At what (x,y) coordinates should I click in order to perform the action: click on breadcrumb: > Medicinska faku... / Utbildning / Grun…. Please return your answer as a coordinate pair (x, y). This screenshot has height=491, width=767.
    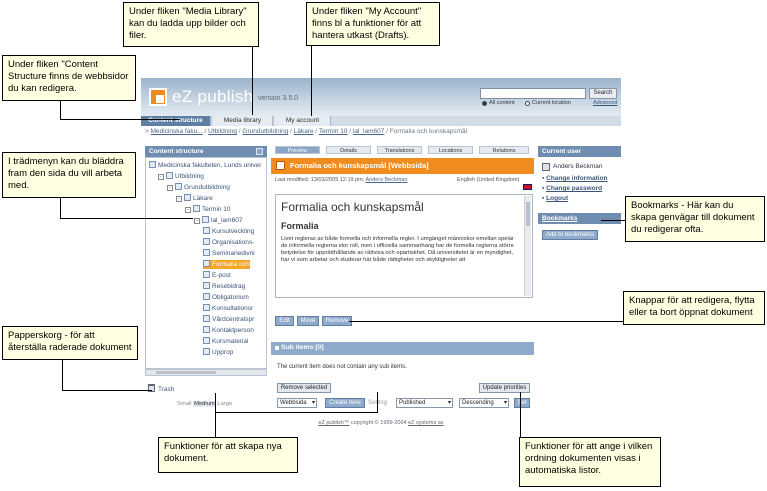
    Looking at the image, I should click on (306, 131).